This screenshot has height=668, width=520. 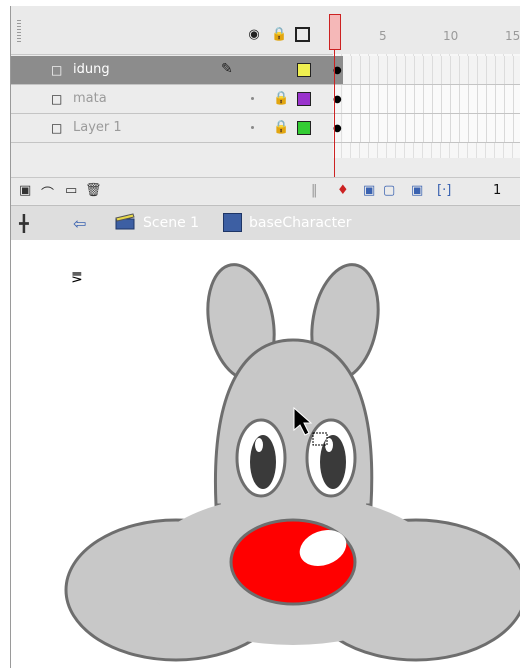 I want to click on breadcrumb-symbol: baseCharacter, so click(x=300, y=223).